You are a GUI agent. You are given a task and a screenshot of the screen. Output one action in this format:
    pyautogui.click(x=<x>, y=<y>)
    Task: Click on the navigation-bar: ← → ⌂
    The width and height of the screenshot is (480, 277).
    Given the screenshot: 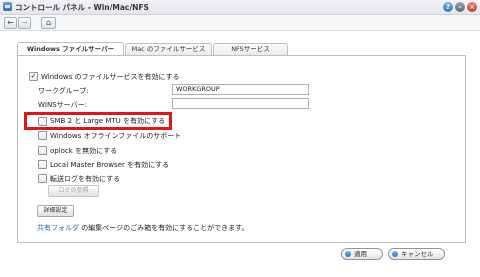 What is the action you would take?
    pyautogui.click(x=240, y=23)
    